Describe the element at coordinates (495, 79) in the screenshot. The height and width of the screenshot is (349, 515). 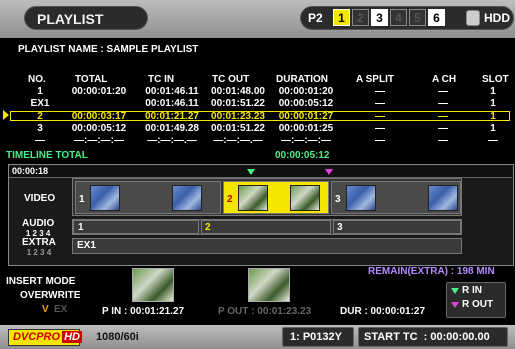
I see `col-slot: SLOT` at that location.